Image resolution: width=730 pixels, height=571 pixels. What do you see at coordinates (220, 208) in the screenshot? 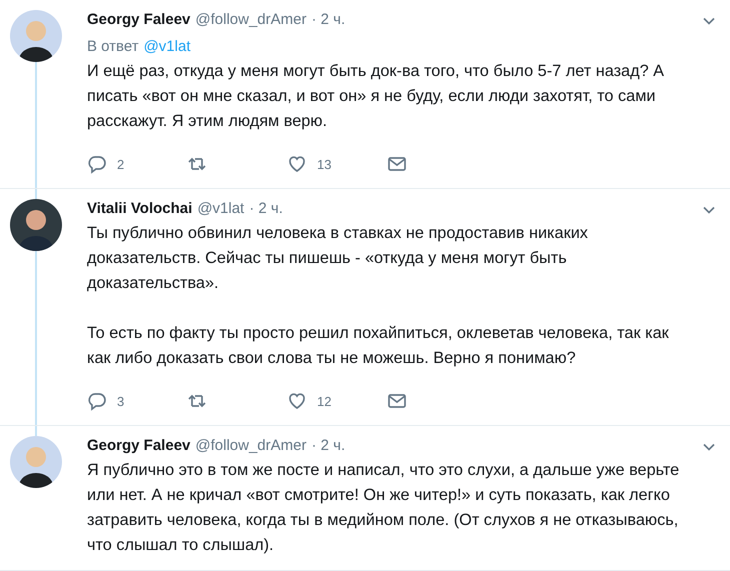
I see `user-handle: @v1lat` at bounding box center [220, 208].